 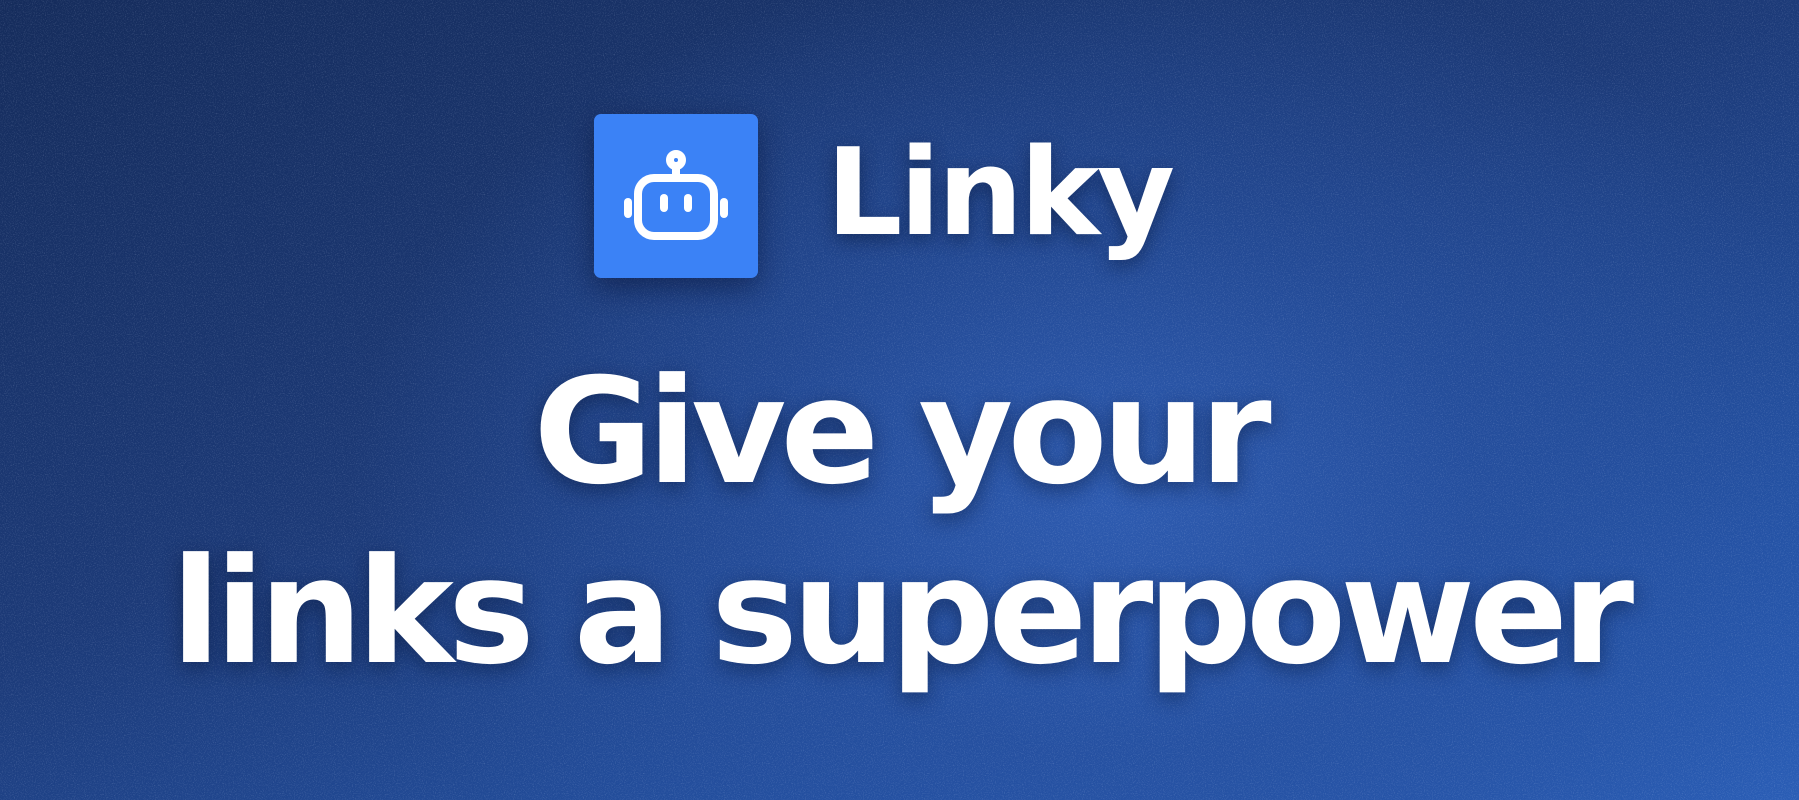 I want to click on headline-line-1: Give your, so click(x=902, y=432).